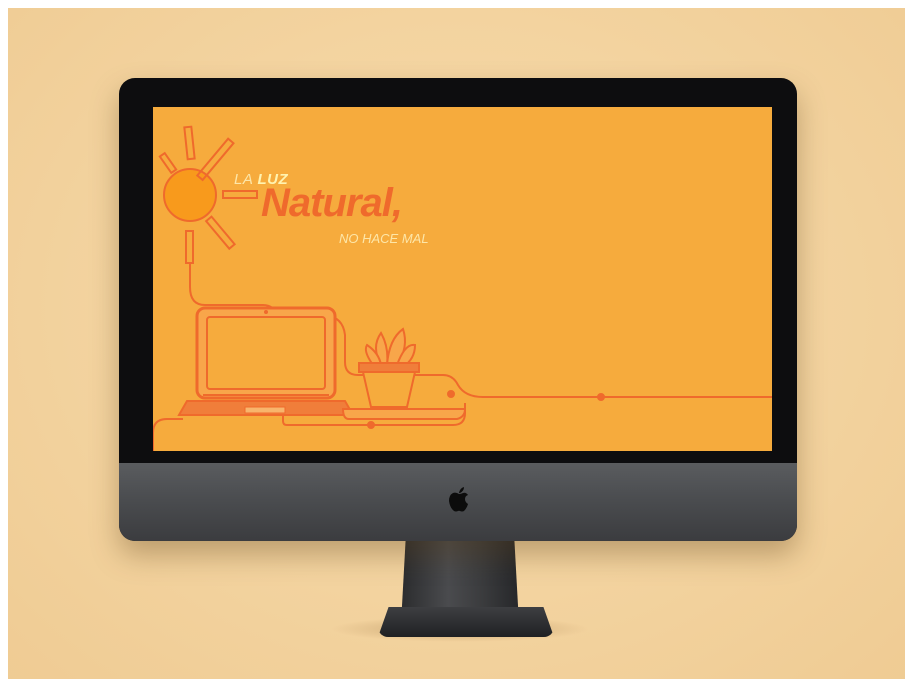 This screenshot has width=913, height=687. I want to click on plant-pot-icon, so click(389, 367).